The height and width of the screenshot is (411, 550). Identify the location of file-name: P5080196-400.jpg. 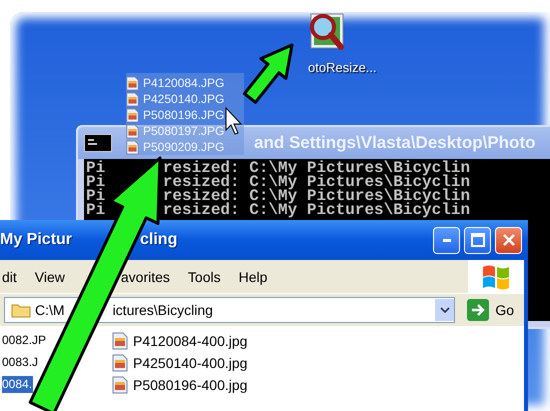
(190, 384).